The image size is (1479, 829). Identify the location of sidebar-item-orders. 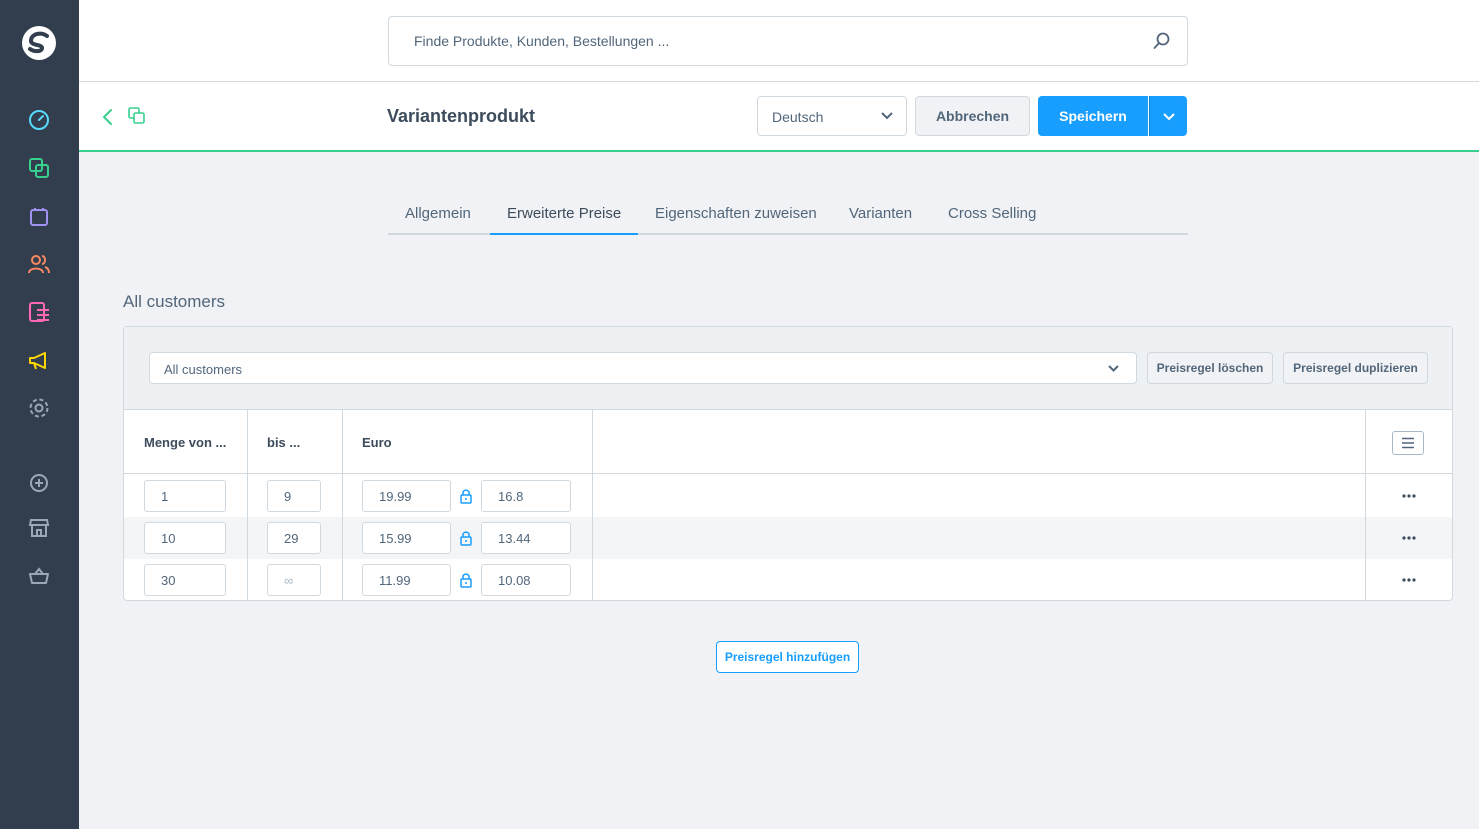
(39, 216).